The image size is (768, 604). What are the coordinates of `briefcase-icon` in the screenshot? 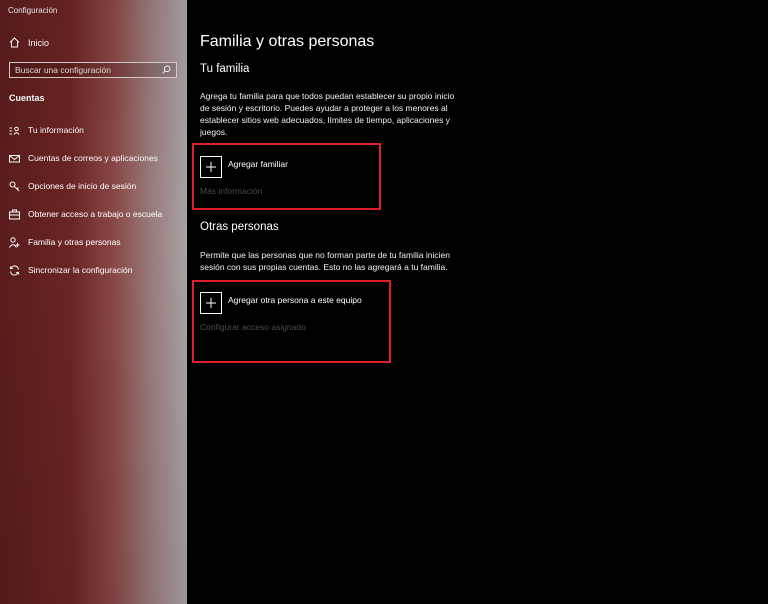 It's located at (14, 214).